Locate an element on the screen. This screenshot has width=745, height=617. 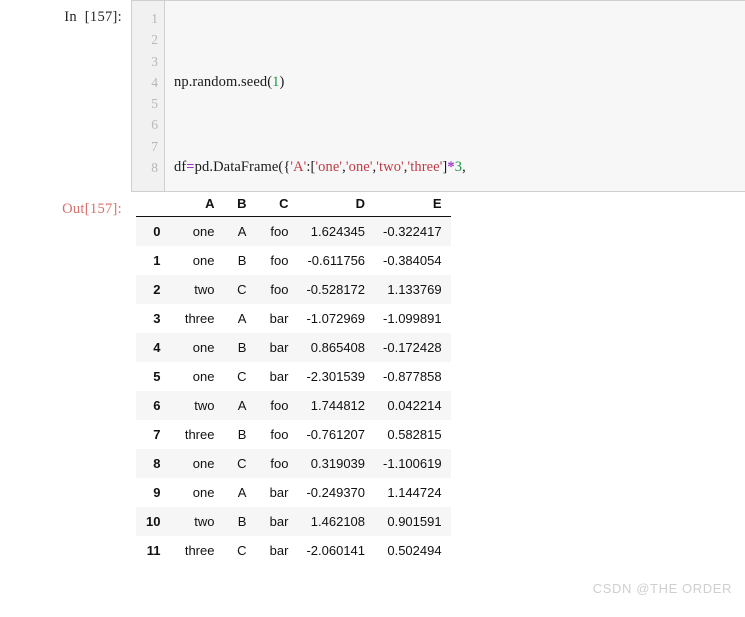
code-token-operator: * is located at coordinates (451, 167).